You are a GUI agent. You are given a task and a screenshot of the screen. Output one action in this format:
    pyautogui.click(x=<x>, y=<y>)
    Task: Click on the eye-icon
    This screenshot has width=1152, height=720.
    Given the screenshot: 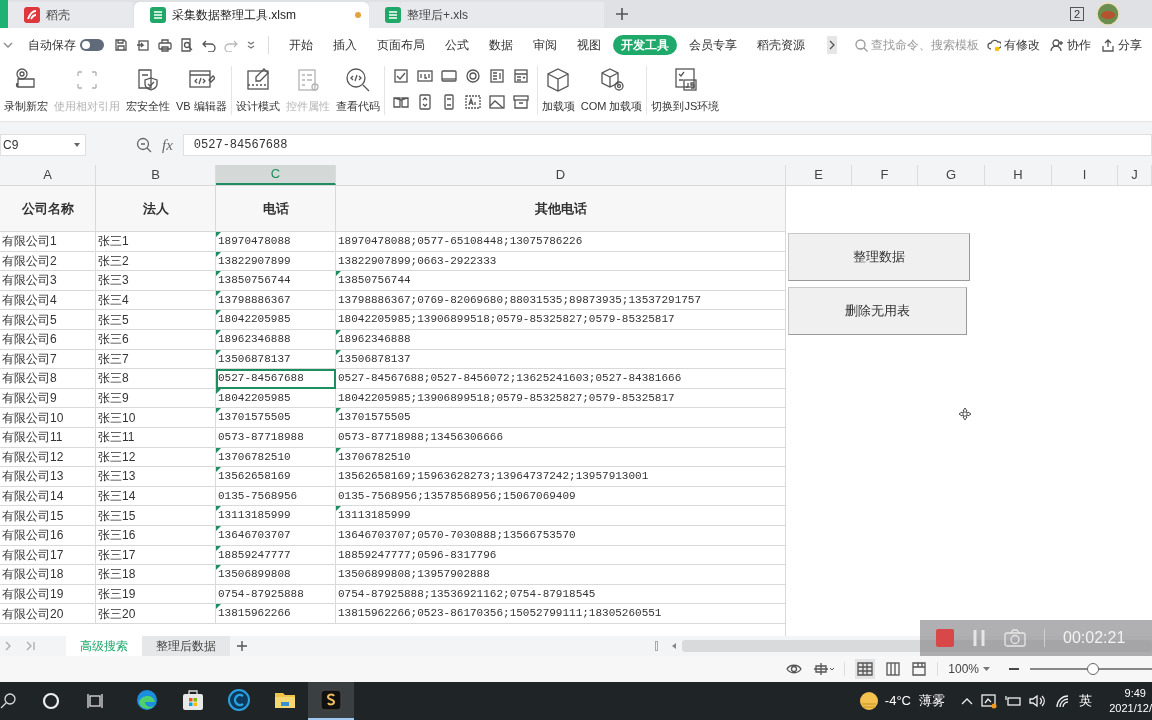 What is the action you would take?
    pyautogui.click(x=794, y=669)
    